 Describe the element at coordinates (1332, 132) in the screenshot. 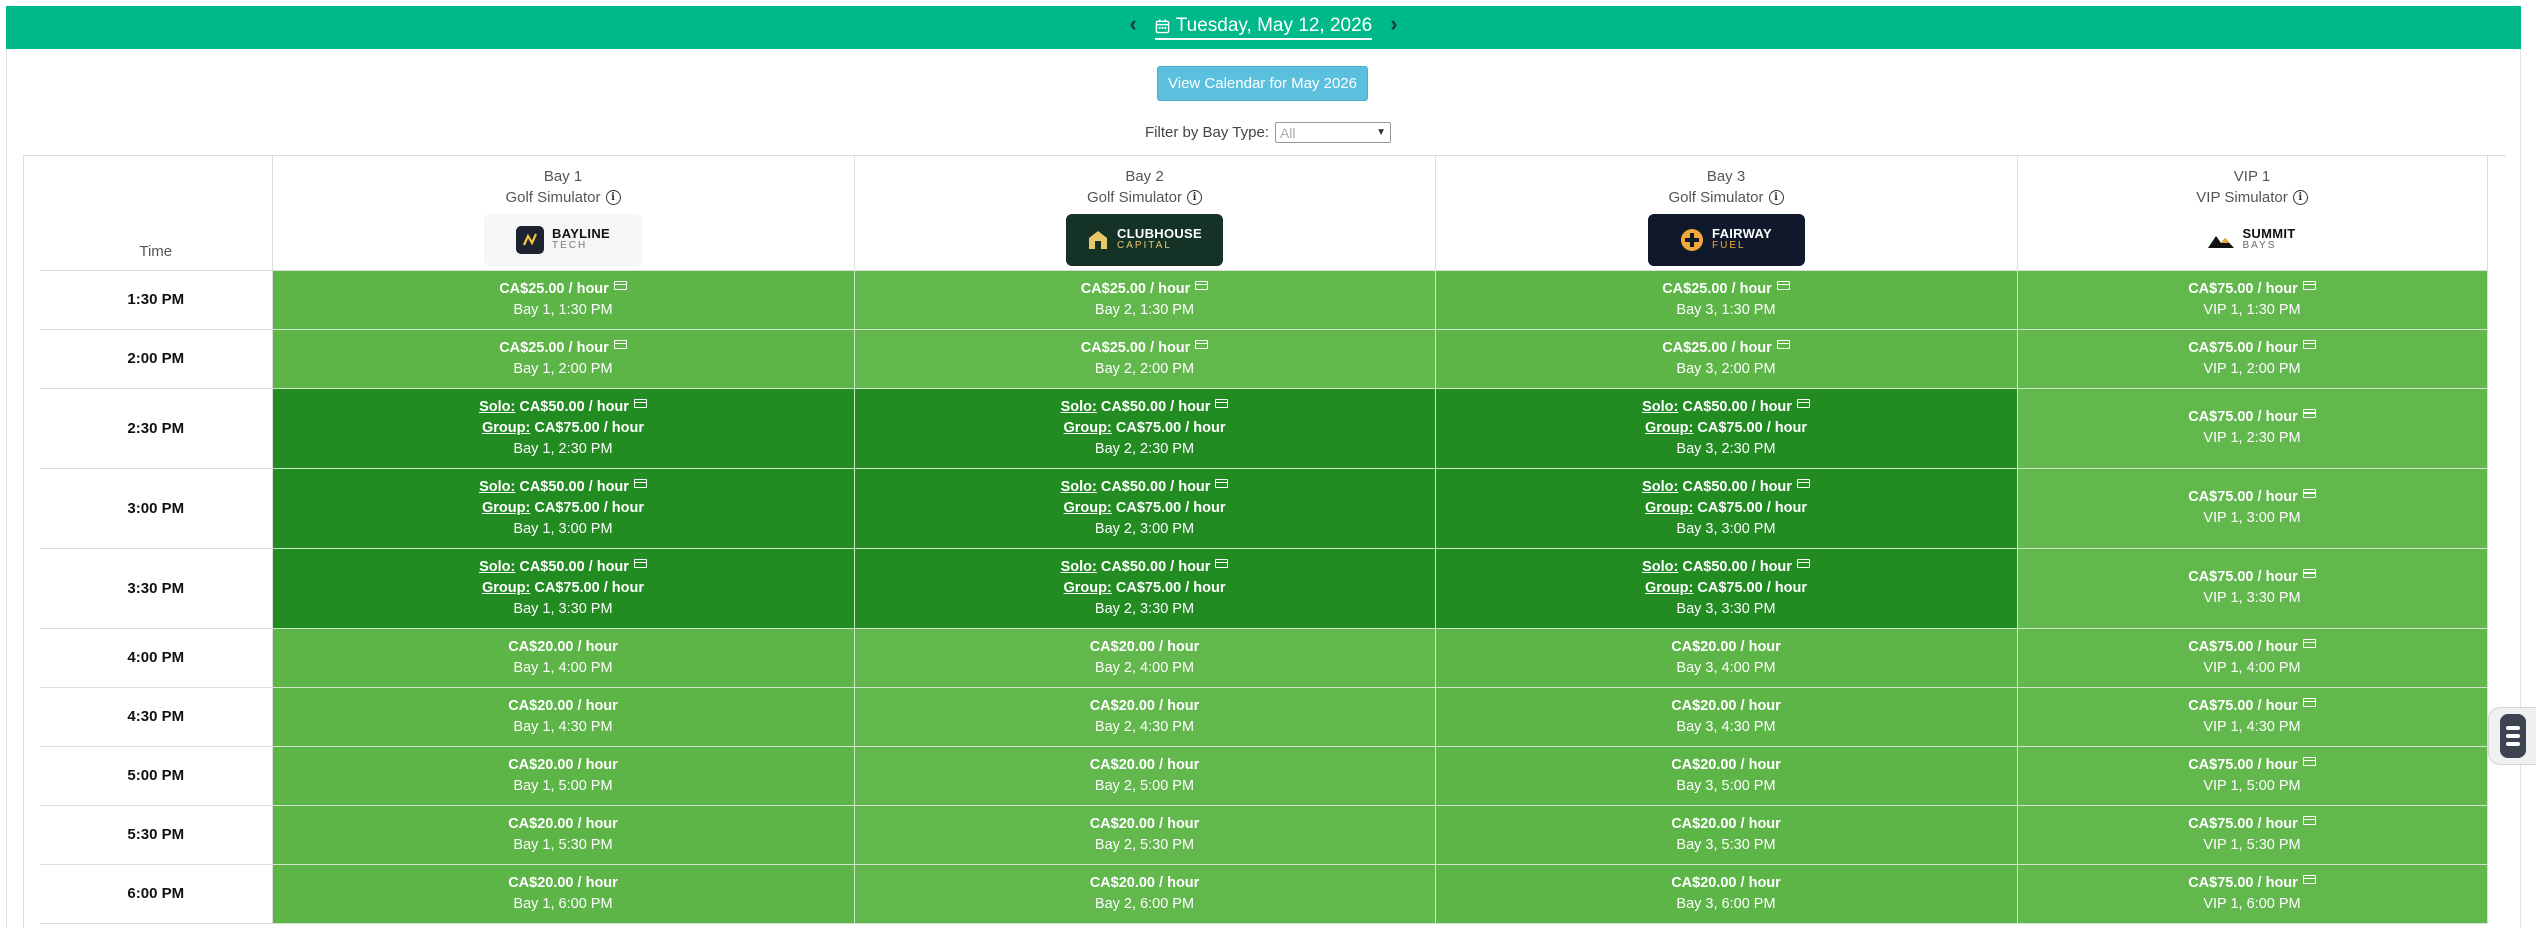

I see `bay-type-select: All ▼` at that location.